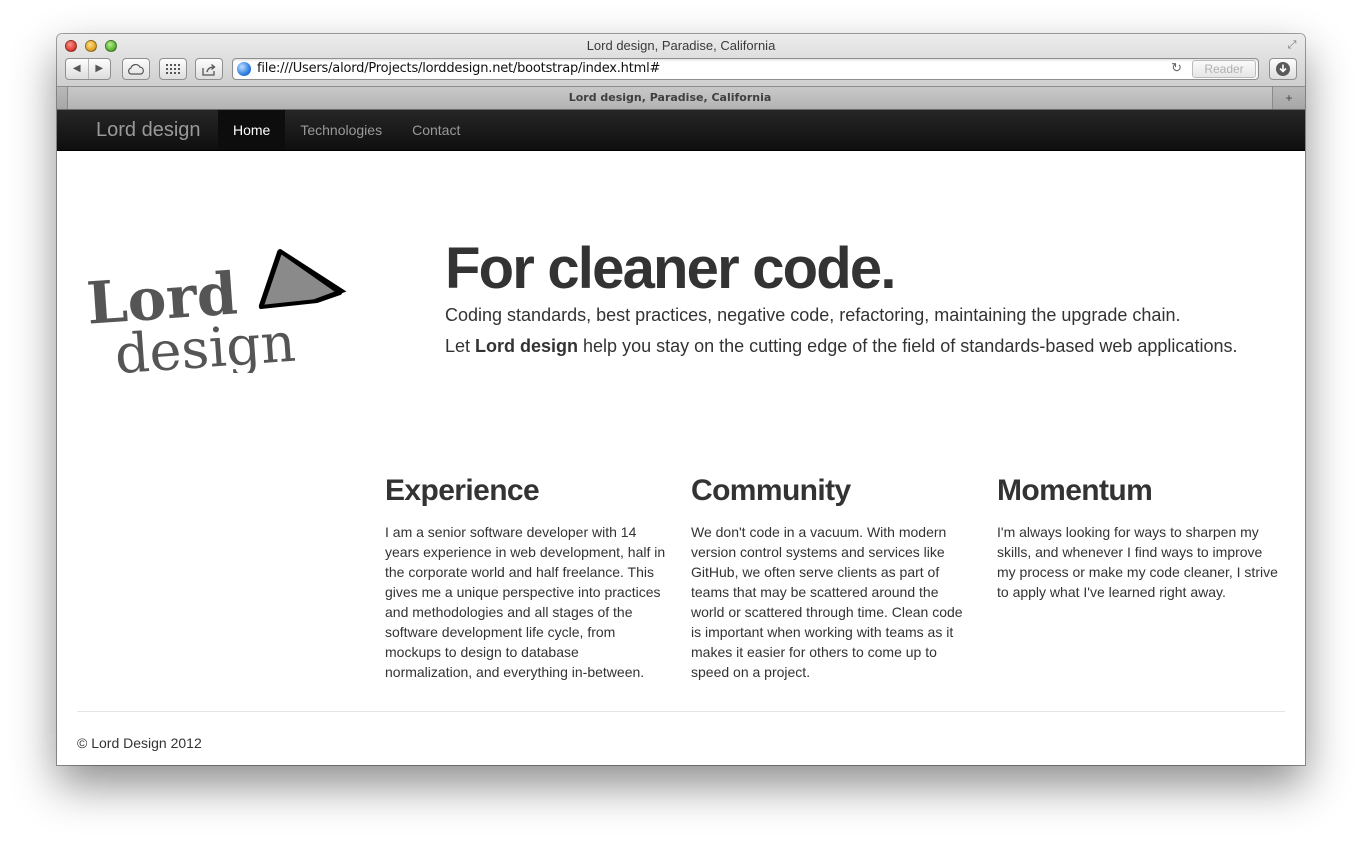  What do you see at coordinates (148, 130) in the screenshot?
I see `navbar-brand: Lord design` at bounding box center [148, 130].